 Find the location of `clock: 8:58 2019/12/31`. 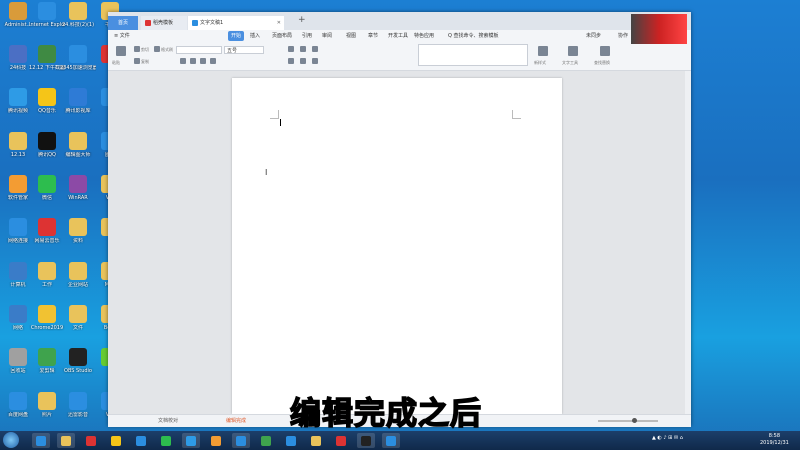

clock: 8:58 2019/12/31 is located at coordinates (774, 440).